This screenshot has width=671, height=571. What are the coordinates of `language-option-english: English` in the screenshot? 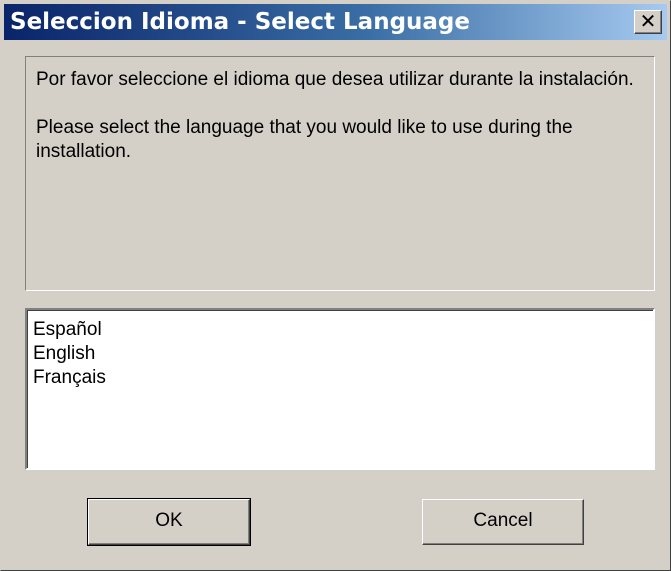 It's located at (340, 354).